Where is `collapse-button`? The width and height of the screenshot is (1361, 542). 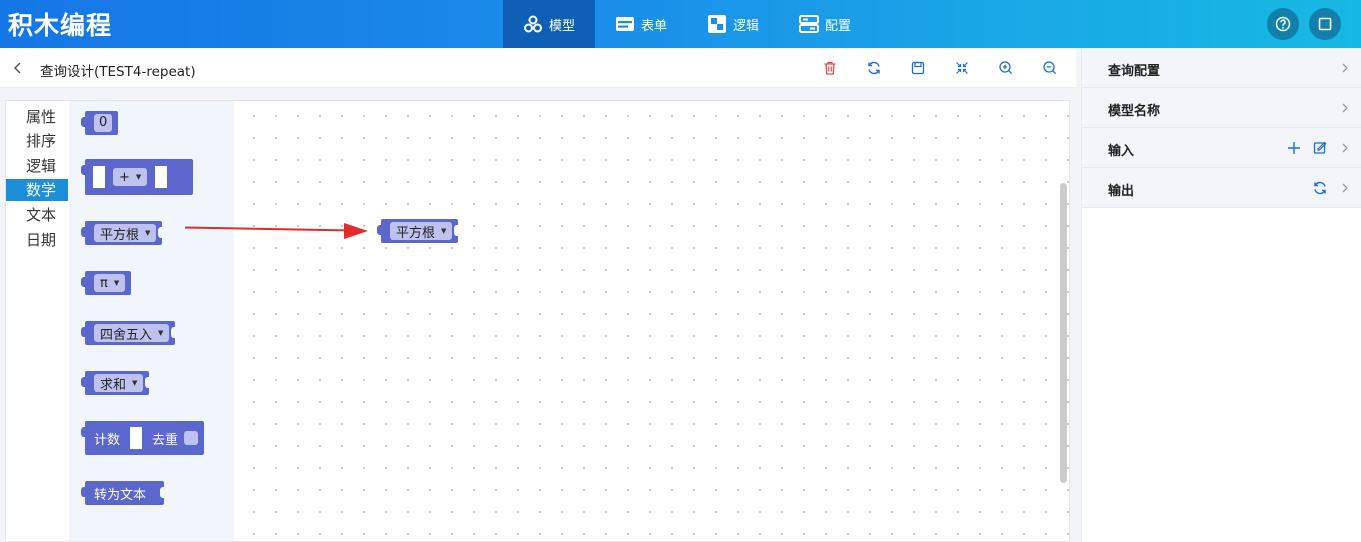 collapse-button is located at coordinates (962, 68).